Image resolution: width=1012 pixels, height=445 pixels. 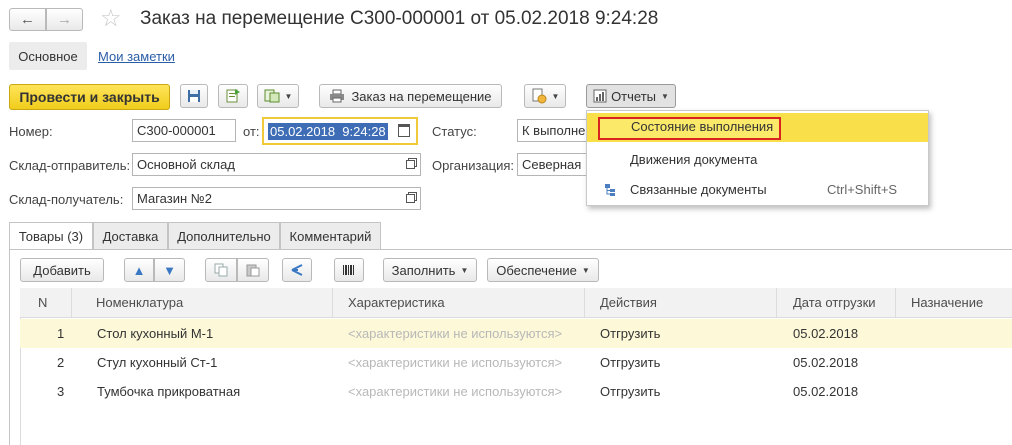 I want to click on related-documents-icon, so click(x=610, y=189).